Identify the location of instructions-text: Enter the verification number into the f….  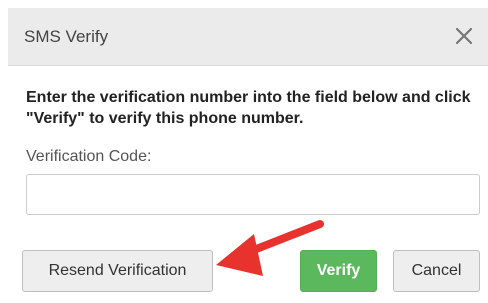
(248, 108).